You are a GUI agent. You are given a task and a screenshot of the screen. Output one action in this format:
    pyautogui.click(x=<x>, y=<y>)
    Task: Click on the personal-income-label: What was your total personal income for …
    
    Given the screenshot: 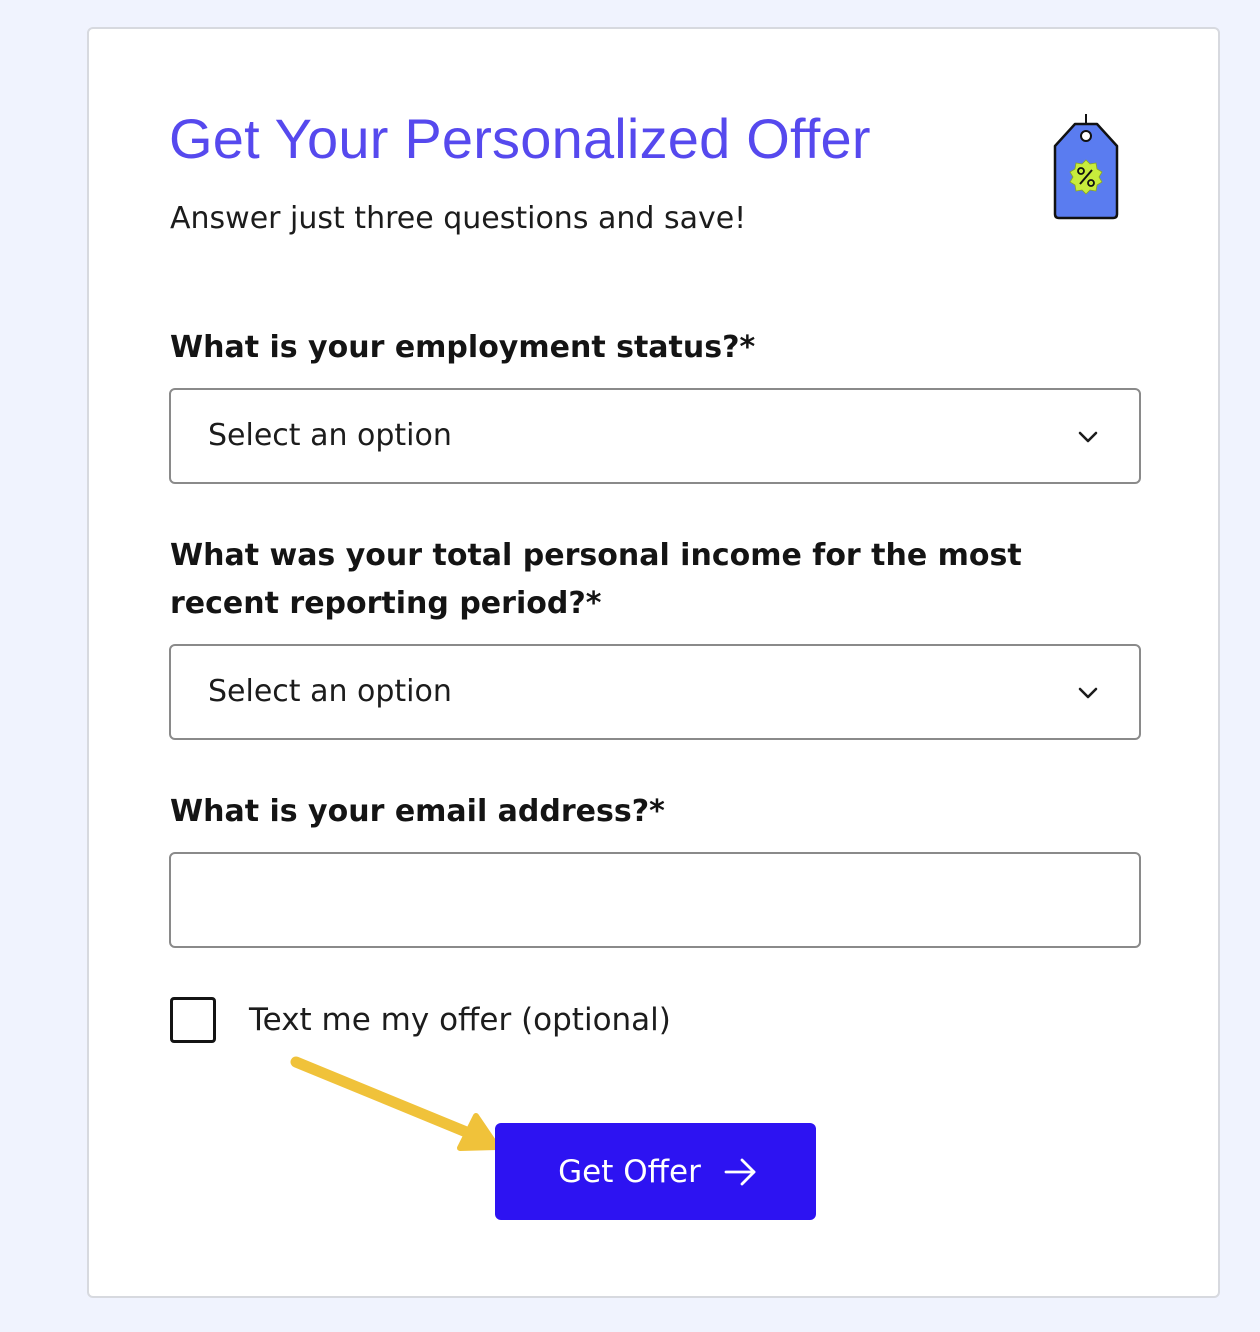 What is the action you would take?
    pyautogui.click(x=596, y=579)
    